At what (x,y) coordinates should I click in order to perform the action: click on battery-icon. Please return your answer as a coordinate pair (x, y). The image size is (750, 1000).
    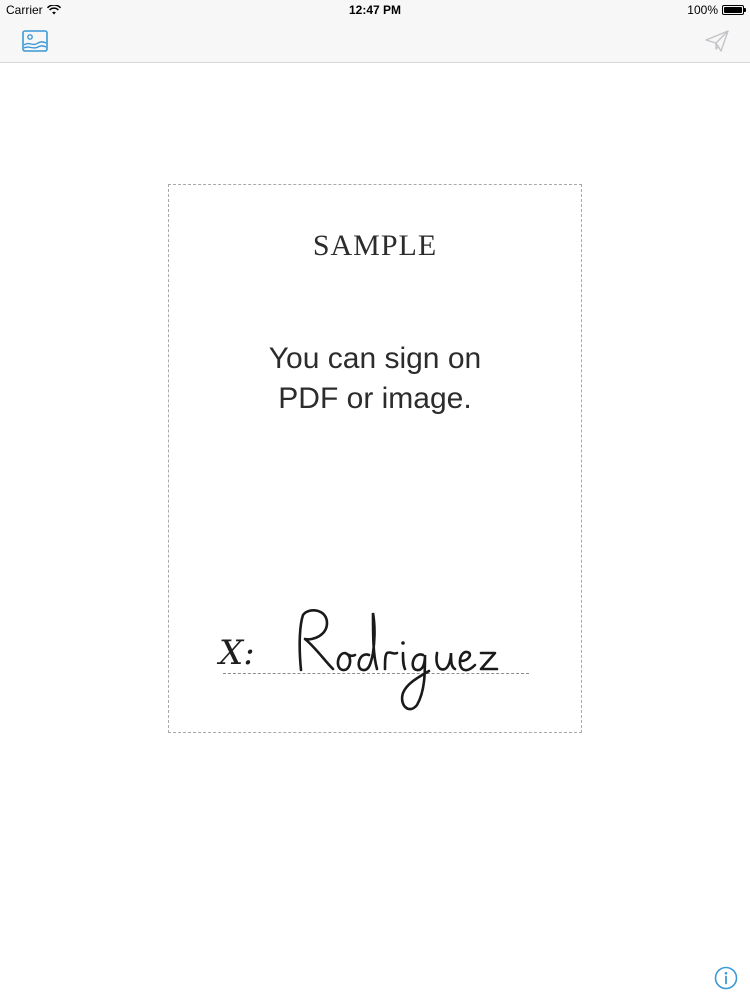
    Looking at the image, I should click on (734, 10).